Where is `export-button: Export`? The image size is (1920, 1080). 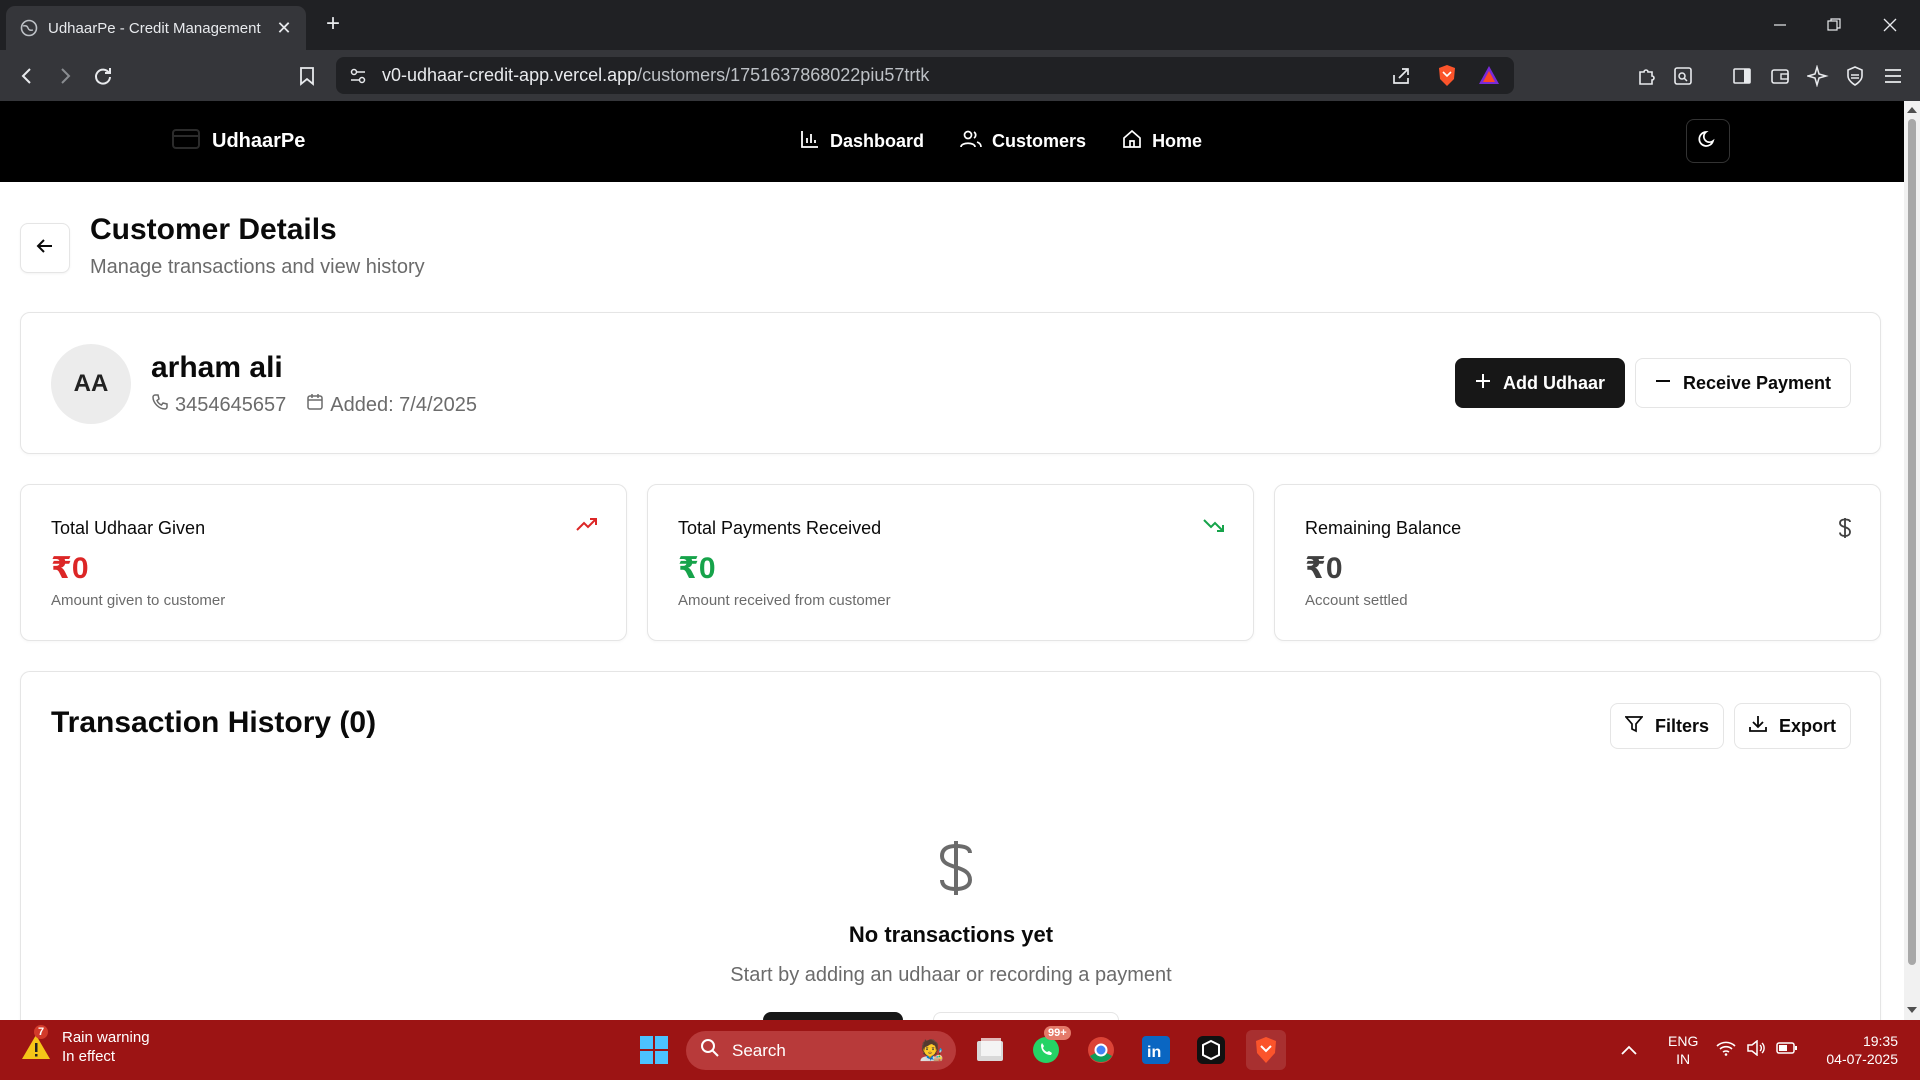
export-button: Export is located at coordinates (1792, 726).